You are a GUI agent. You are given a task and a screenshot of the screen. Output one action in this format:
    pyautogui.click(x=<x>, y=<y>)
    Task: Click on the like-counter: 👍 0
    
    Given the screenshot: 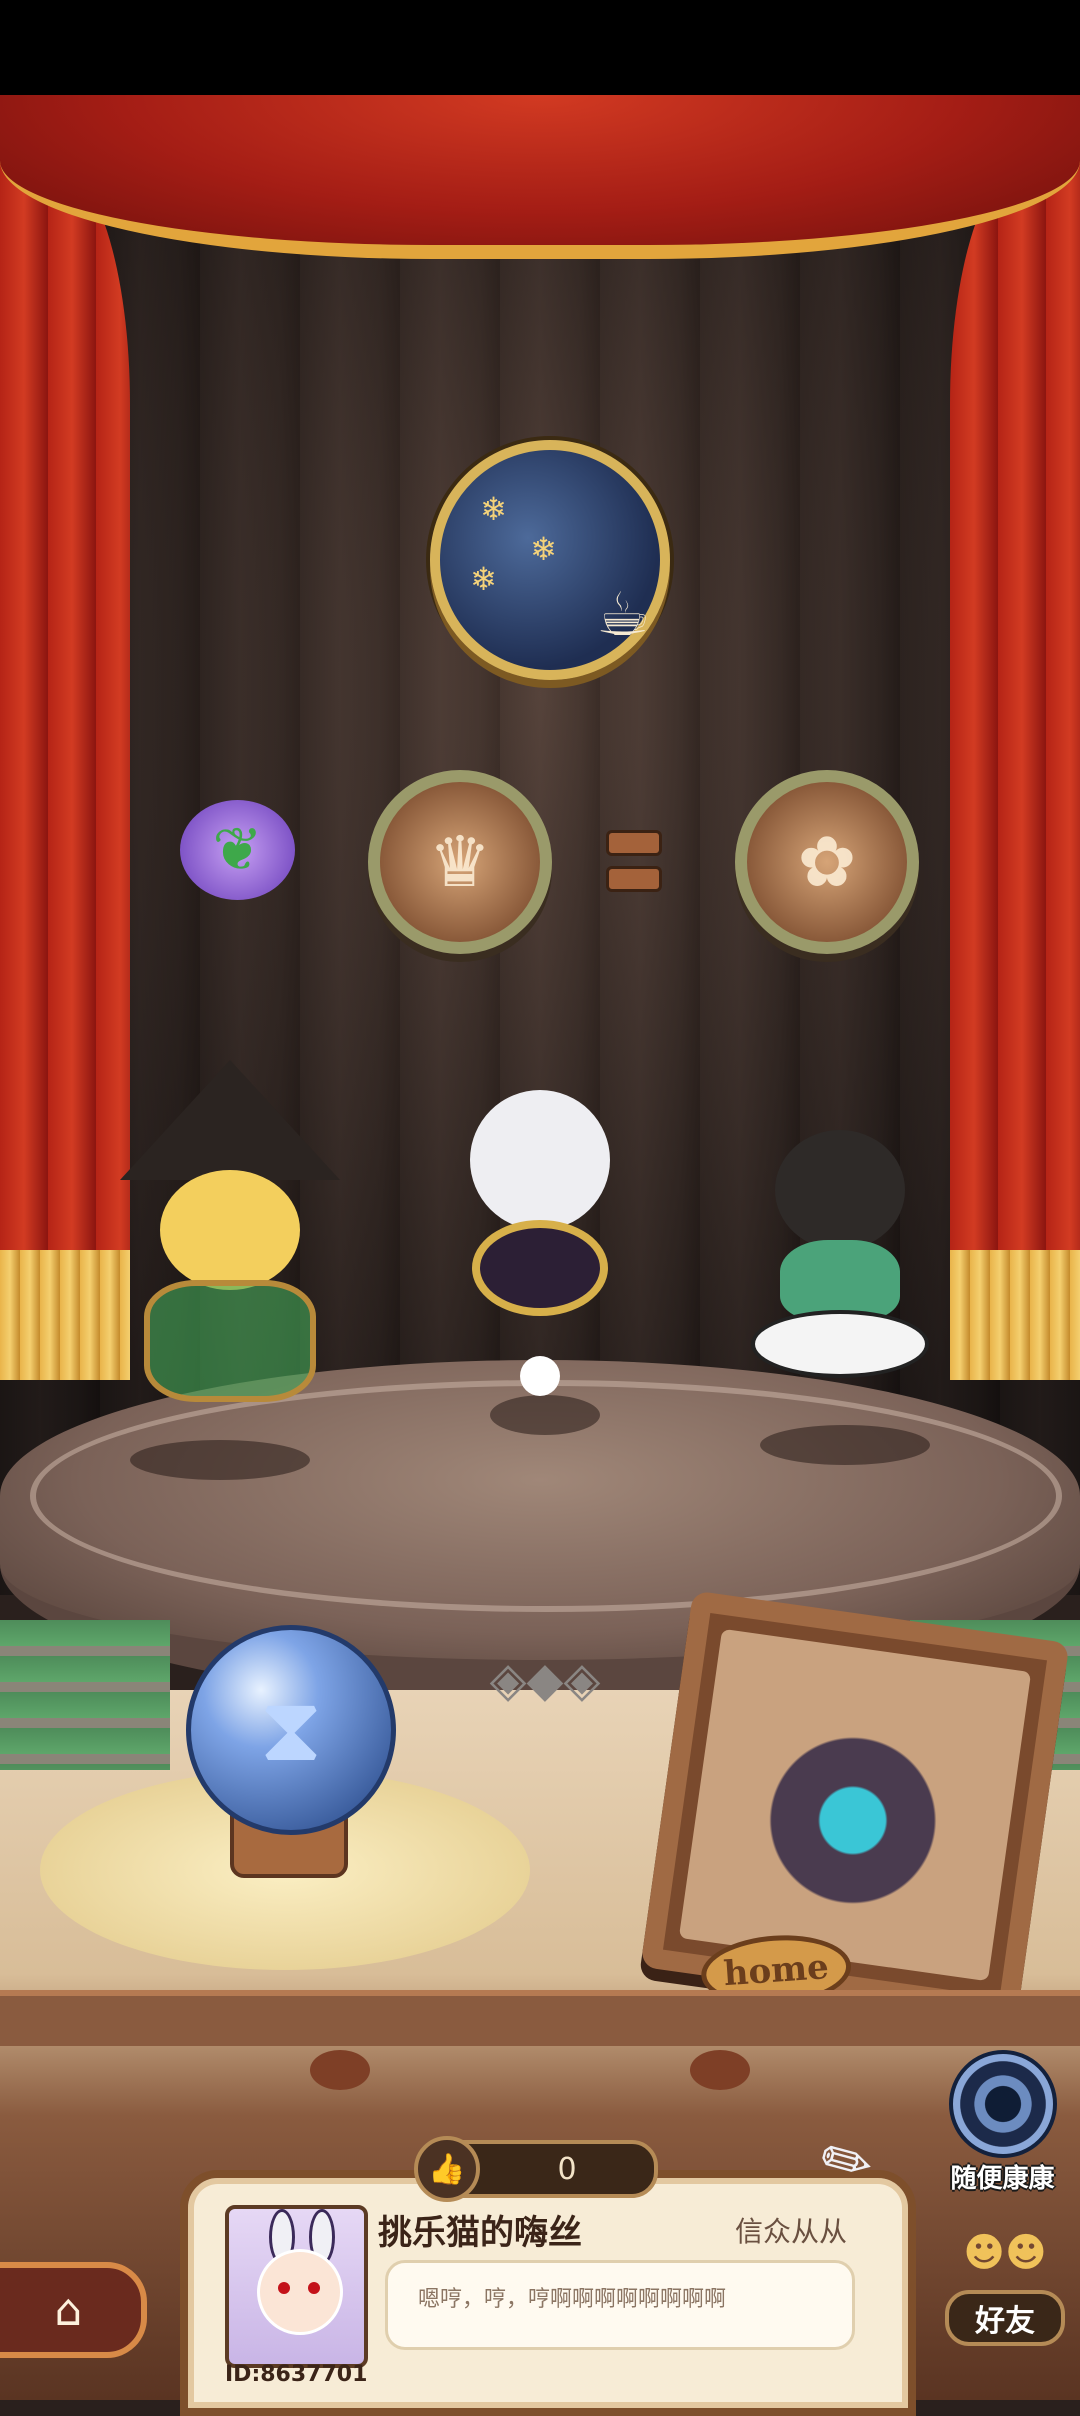 What is the action you would take?
    pyautogui.click(x=536, y=2169)
    